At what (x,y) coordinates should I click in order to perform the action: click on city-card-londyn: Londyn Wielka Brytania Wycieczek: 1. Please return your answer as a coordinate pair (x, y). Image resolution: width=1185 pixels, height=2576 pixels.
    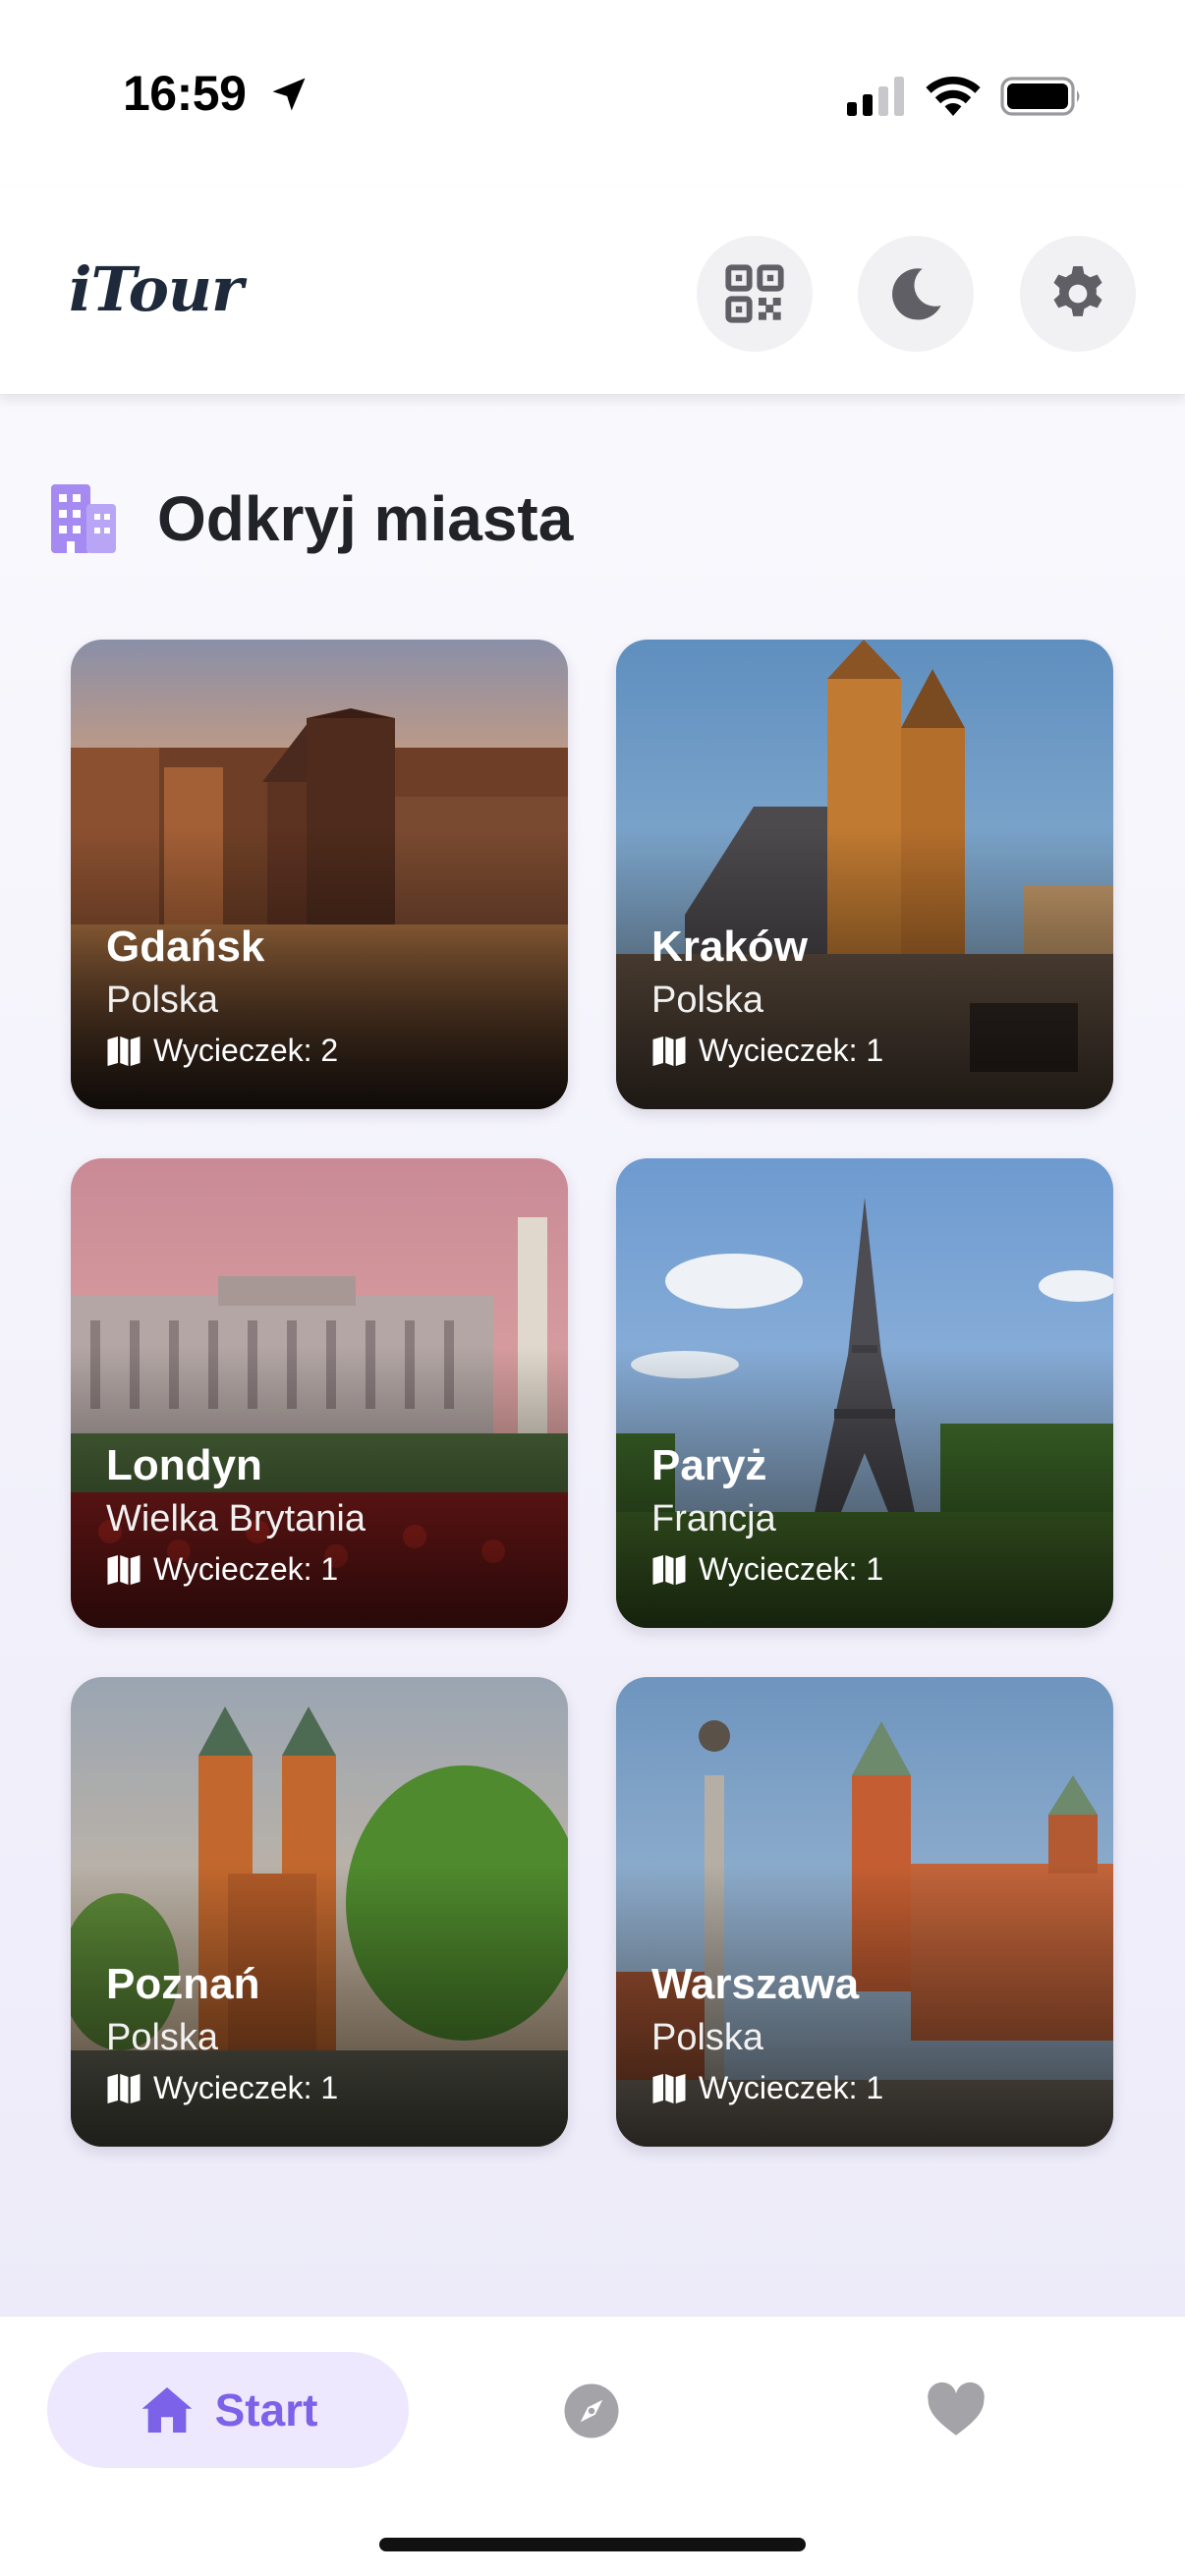
    Looking at the image, I should click on (320, 1393).